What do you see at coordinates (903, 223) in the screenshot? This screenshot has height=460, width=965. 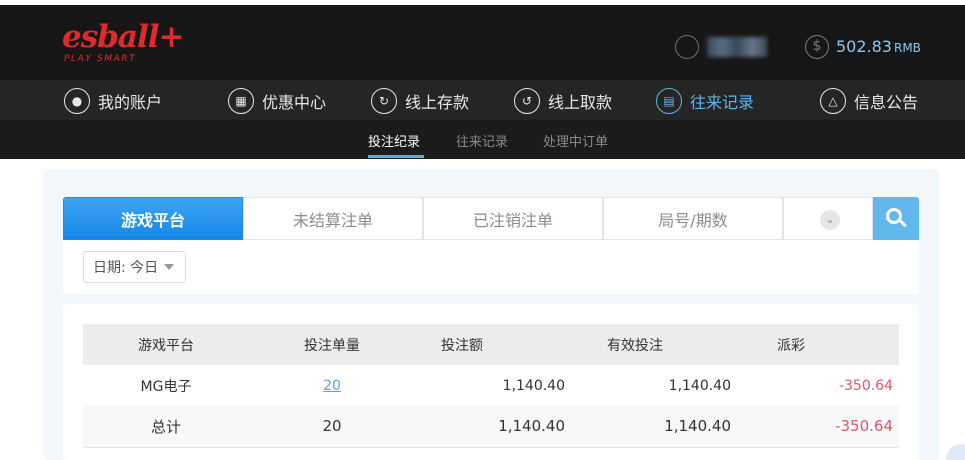 I see `search-icon-handle` at bounding box center [903, 223].